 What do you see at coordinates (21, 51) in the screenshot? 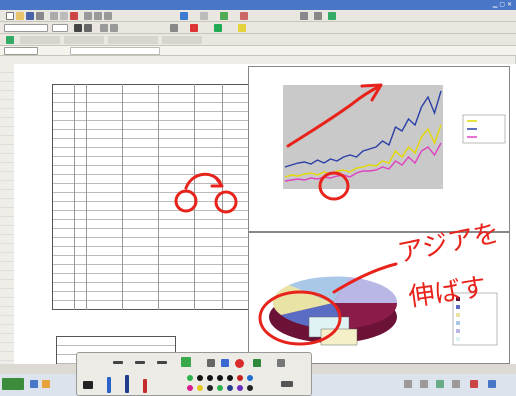
I see `name-box` at bounding box center [21, 51].